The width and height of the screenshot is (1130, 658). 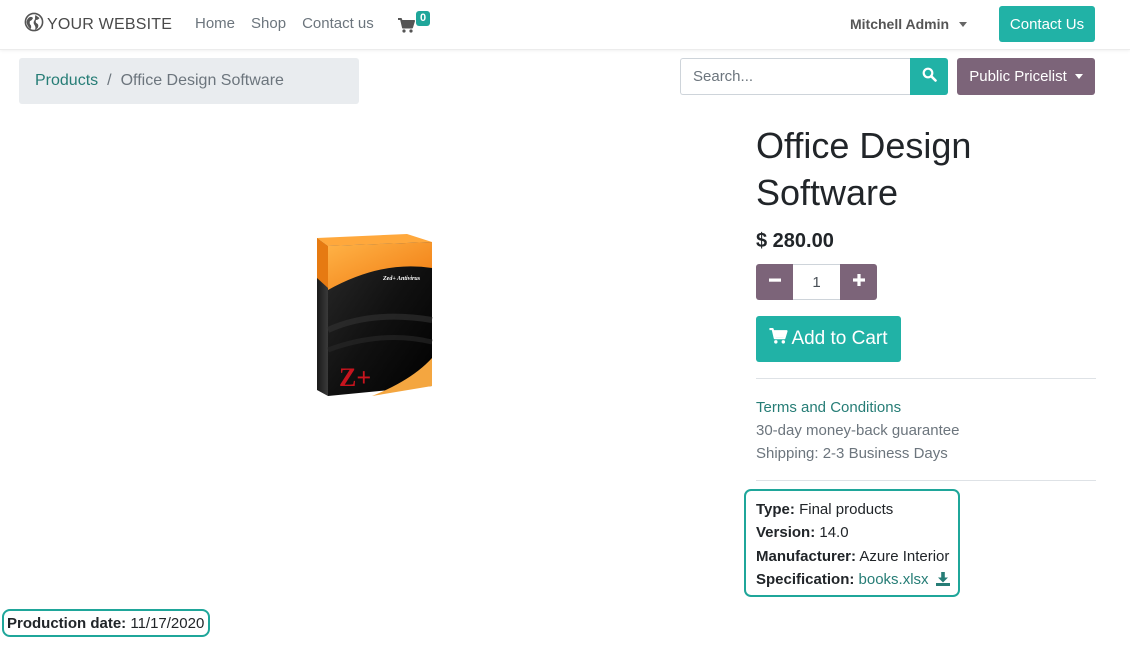 I want to click on quantity-increase-button, so click(x=858, y=282).